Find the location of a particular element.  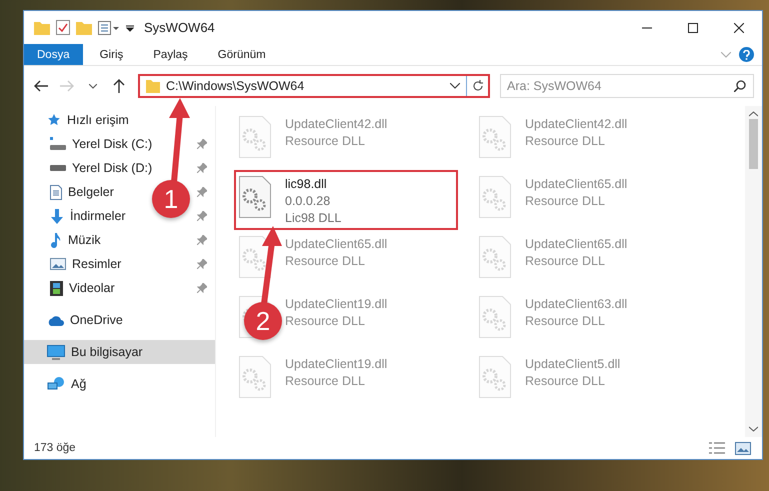

refresh-icon is located at coordinates (478, 86).